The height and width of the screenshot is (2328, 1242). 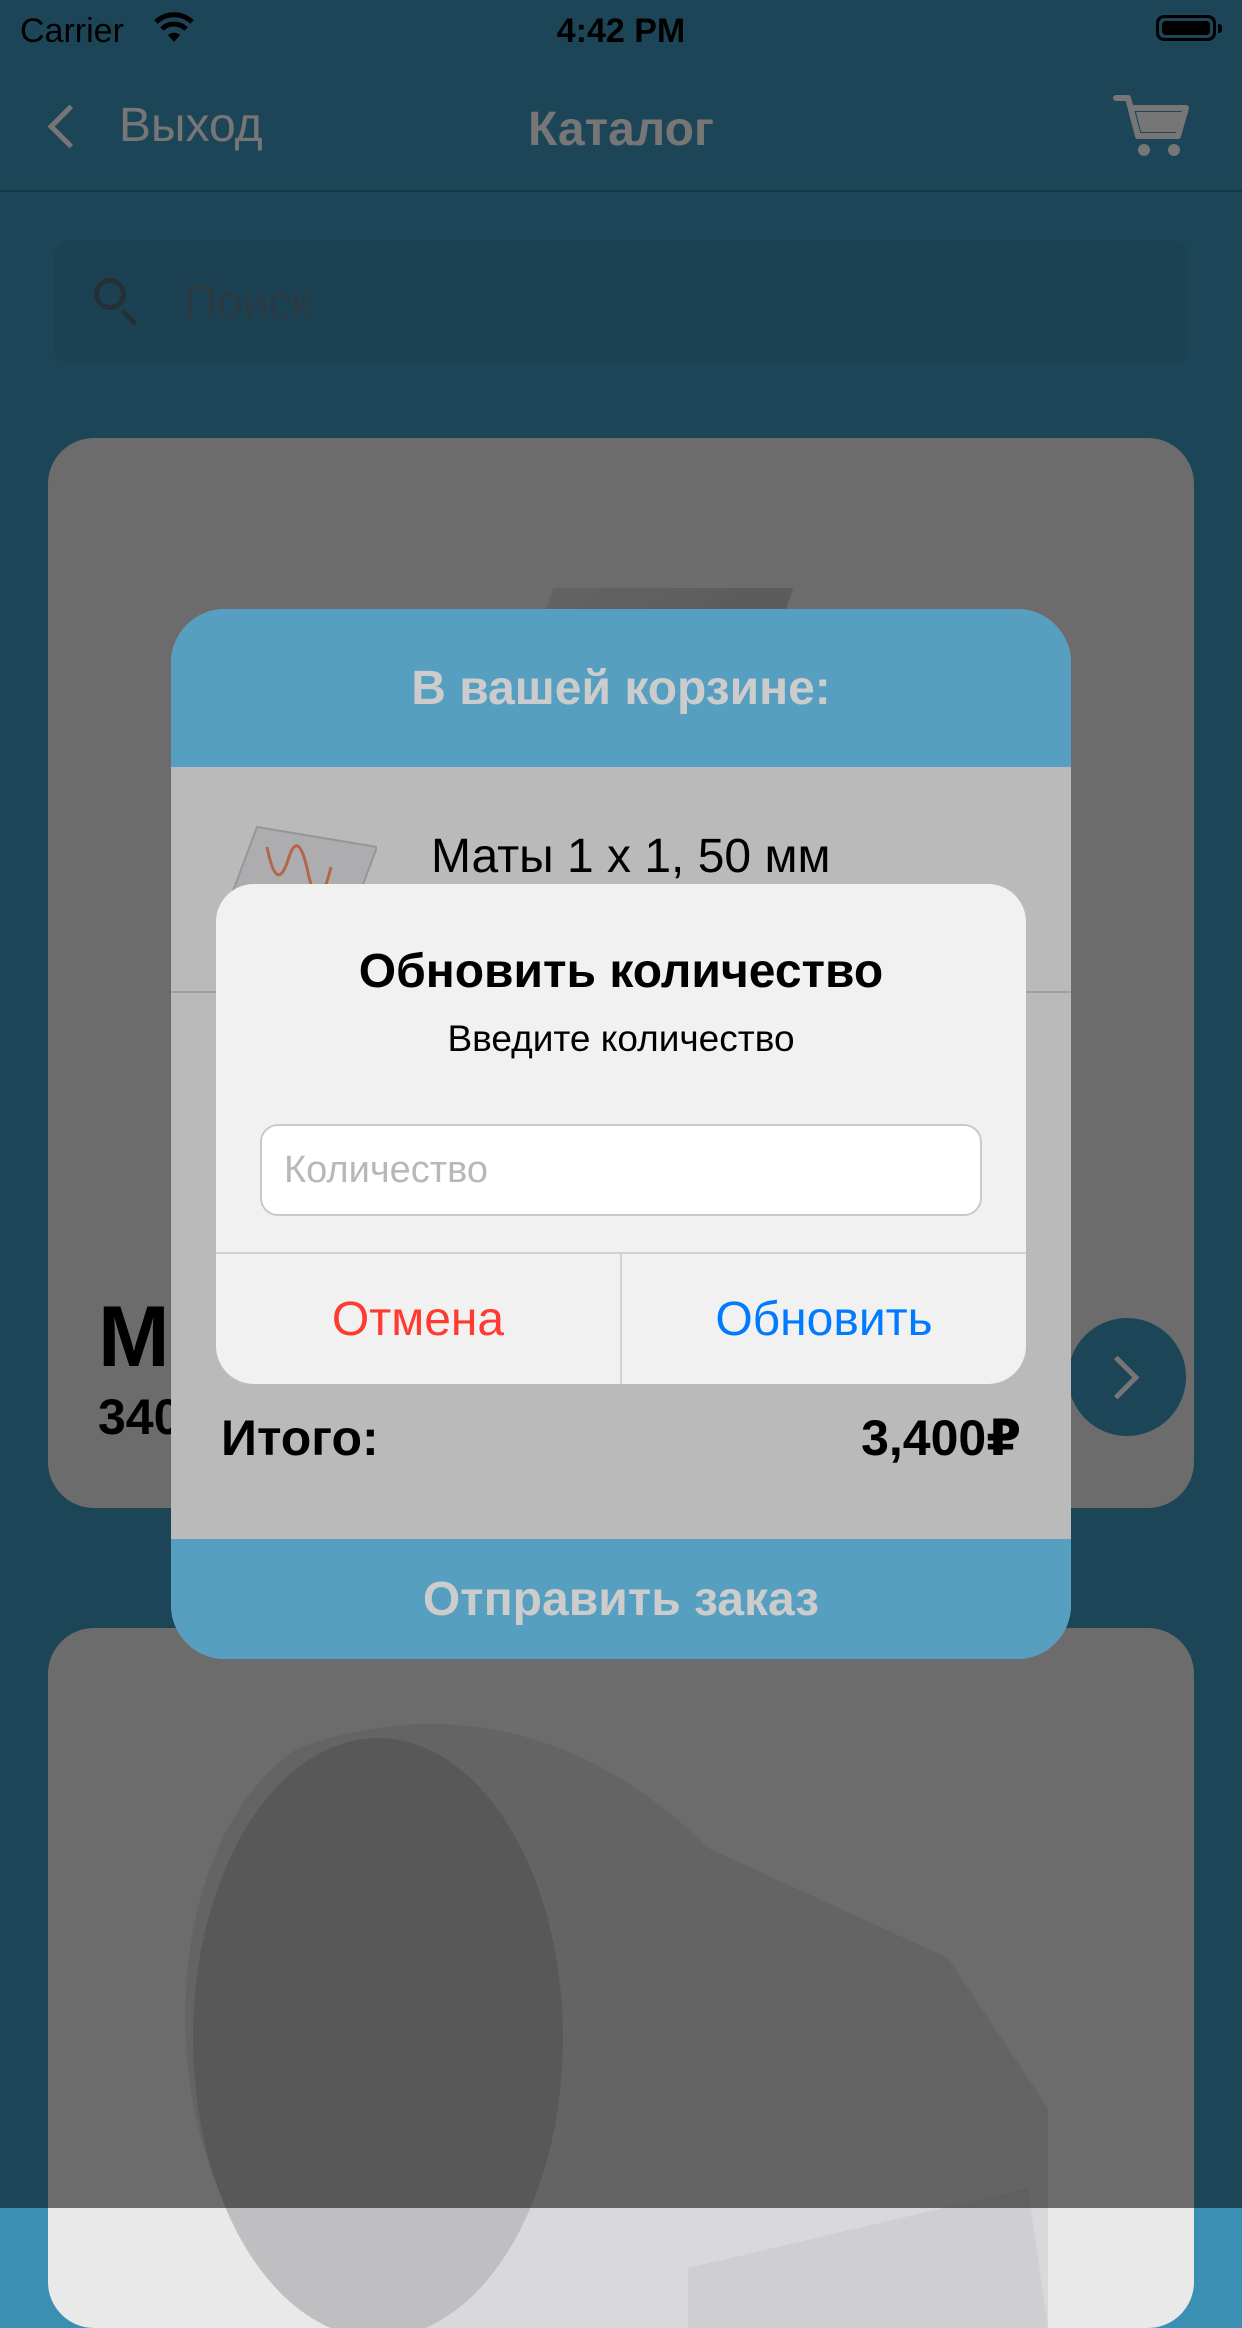 What do you see at coordinates (824, 1319) in the screenshot?
I see `update-button: Обновить` at bounding box center [824, 1319].